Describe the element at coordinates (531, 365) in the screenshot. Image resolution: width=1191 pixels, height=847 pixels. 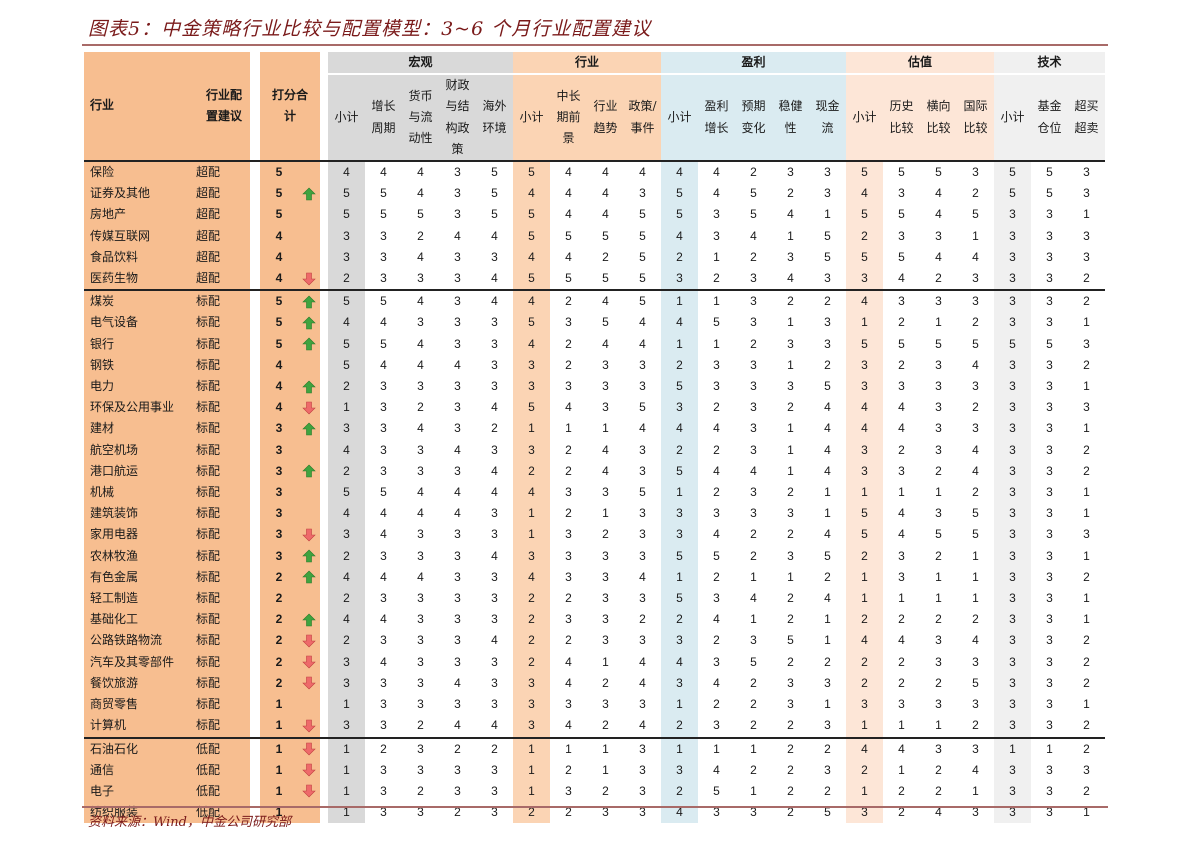
I see `industry-score-0: 3` at that location.